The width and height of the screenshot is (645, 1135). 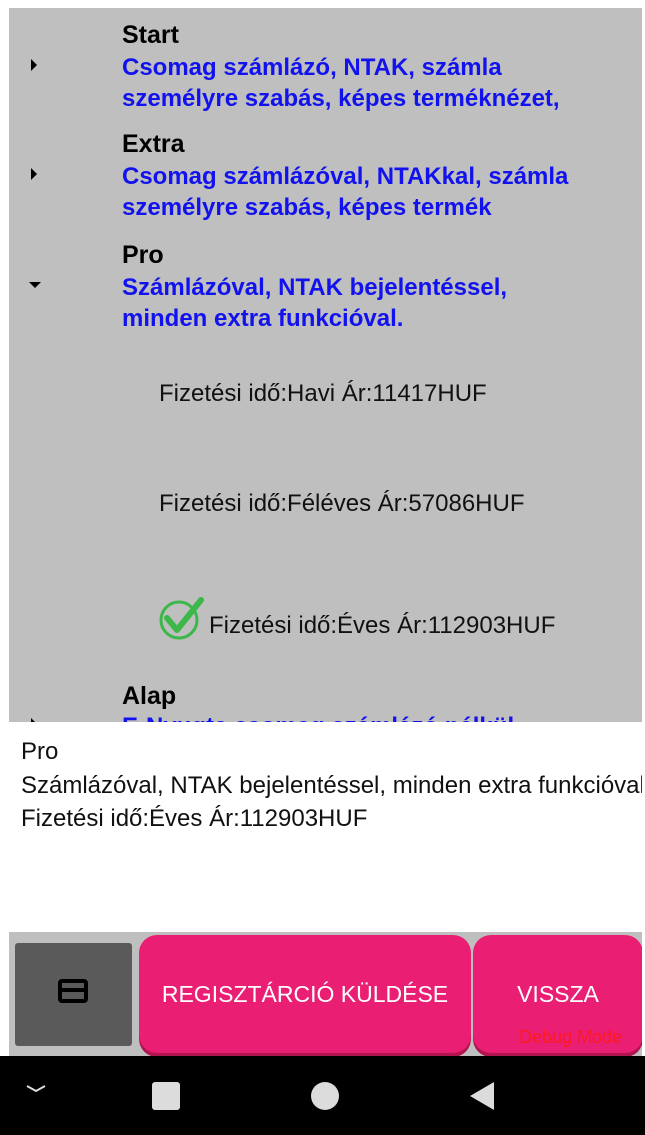 I want to click on system-nav-bar, so click(x=322, y=1095).